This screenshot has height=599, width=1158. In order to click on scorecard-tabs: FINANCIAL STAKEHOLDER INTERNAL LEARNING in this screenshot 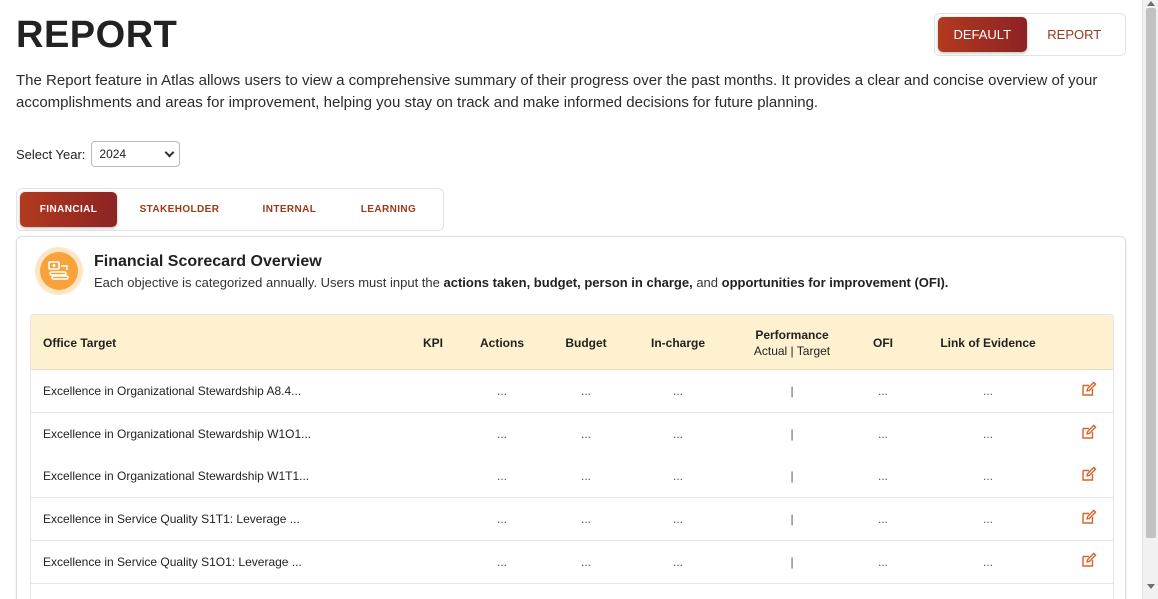, I will do `click(230, 209)`.